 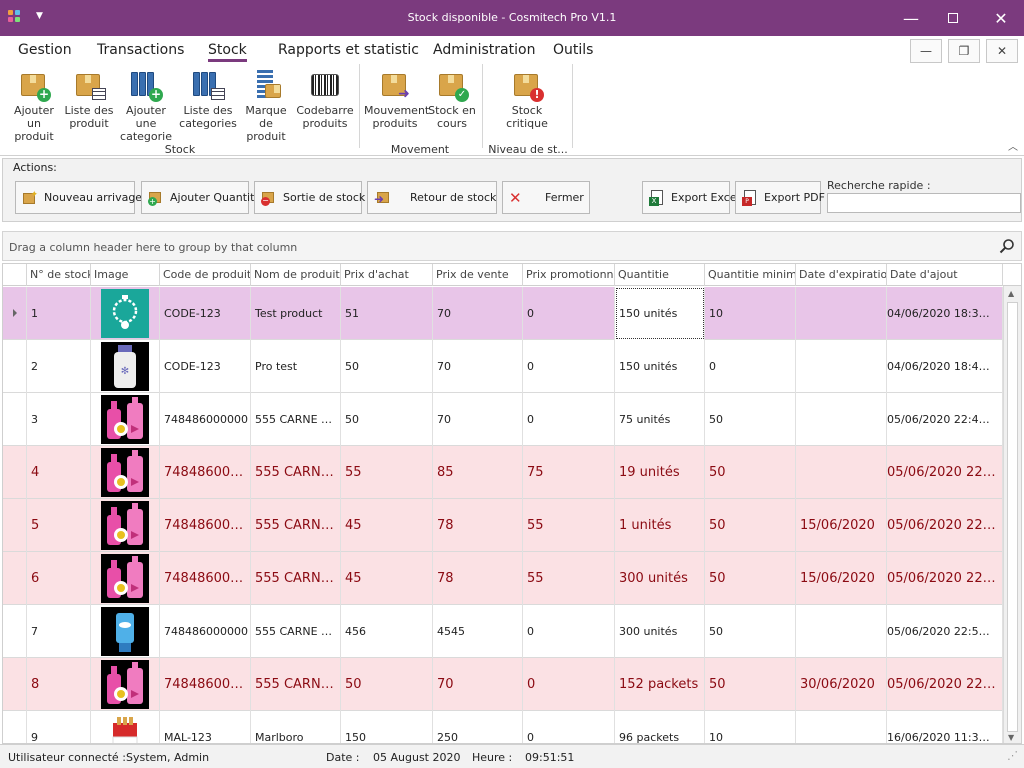 I want to click on grid-cell: 19 unités, so click(x=660, y=472).